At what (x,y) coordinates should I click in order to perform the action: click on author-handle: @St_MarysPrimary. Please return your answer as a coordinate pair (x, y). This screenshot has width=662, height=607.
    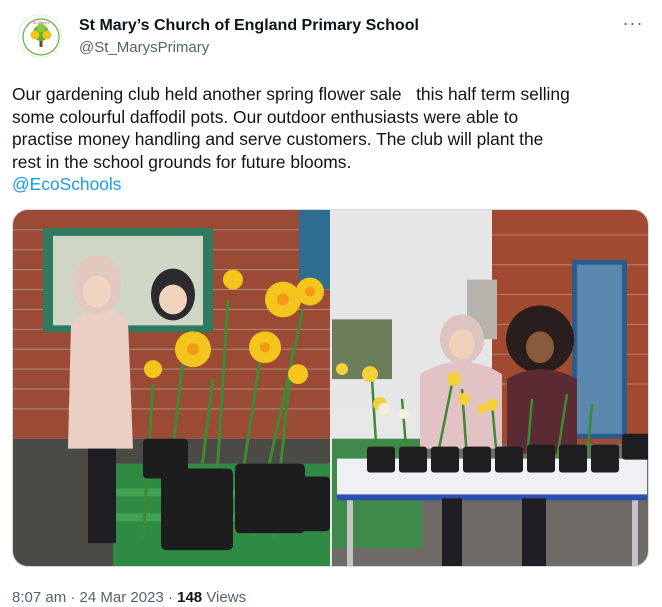
    Looking at the image, I should click on (249, 48).